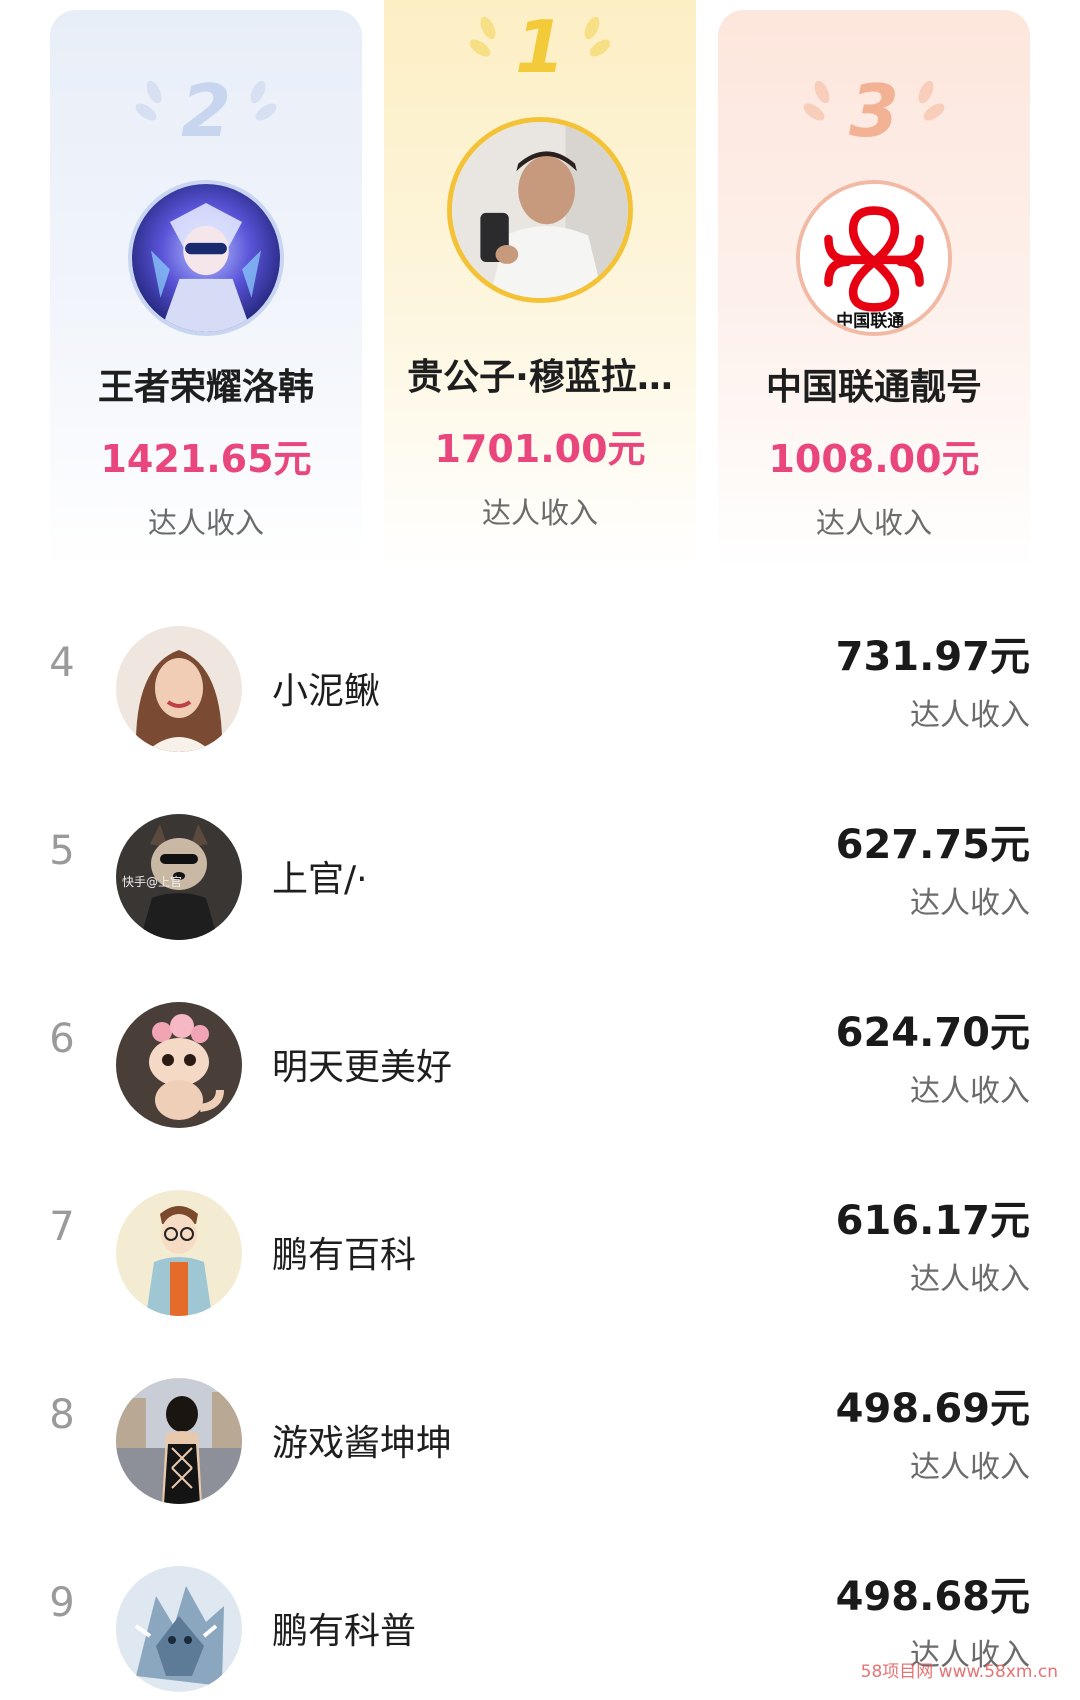 This screenshot has width=1080, height=1700. I want to click on laurel-medal-3-icon: 3, so click(874, 106).